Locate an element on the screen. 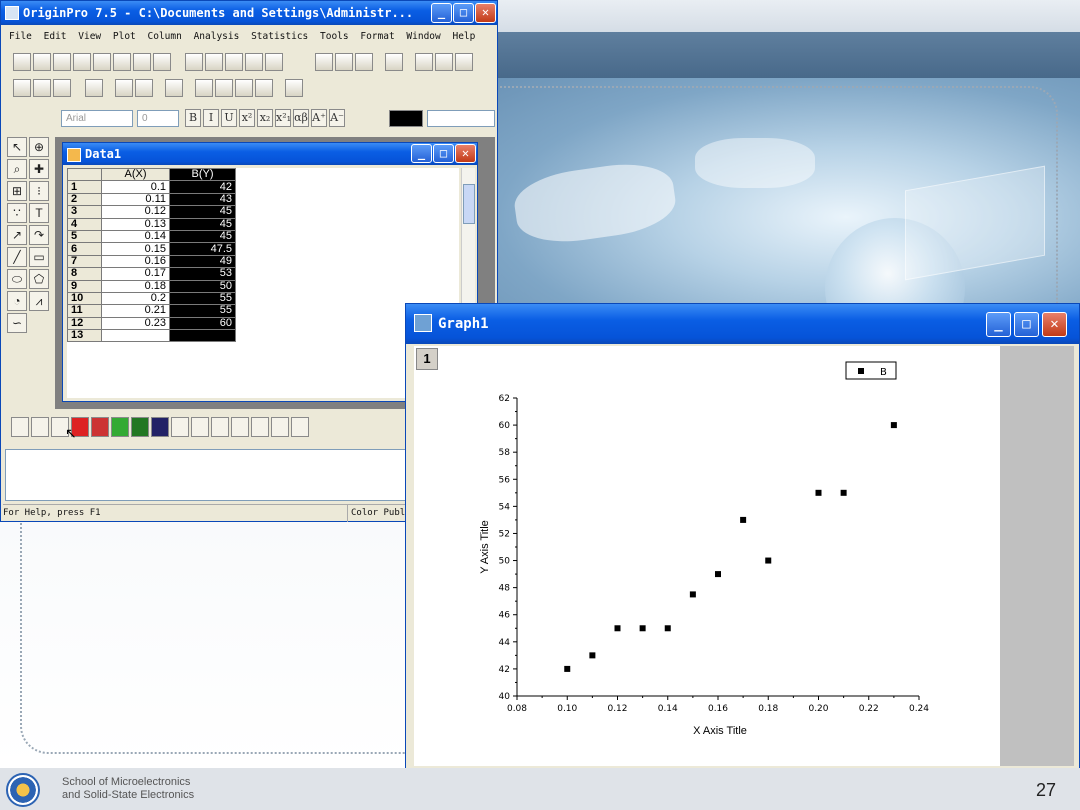 This screenshot has height=810, width=1080. ternary-plot-icon is located at coordinates (200, 427).